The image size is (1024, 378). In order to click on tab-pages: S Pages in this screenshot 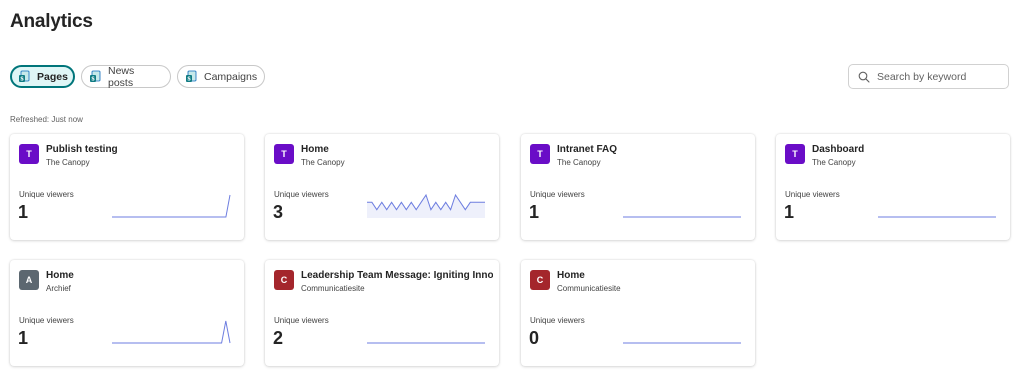, I will do `click(42, 76)`.